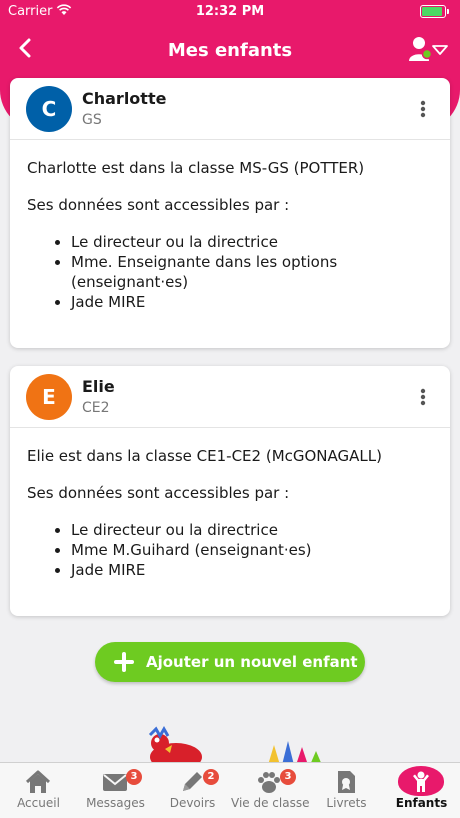 The height and width of the screenshot is (818, 460). Describe the element at coordinates (269, 782) in the screenshot. I see `paw-icon` at that location.